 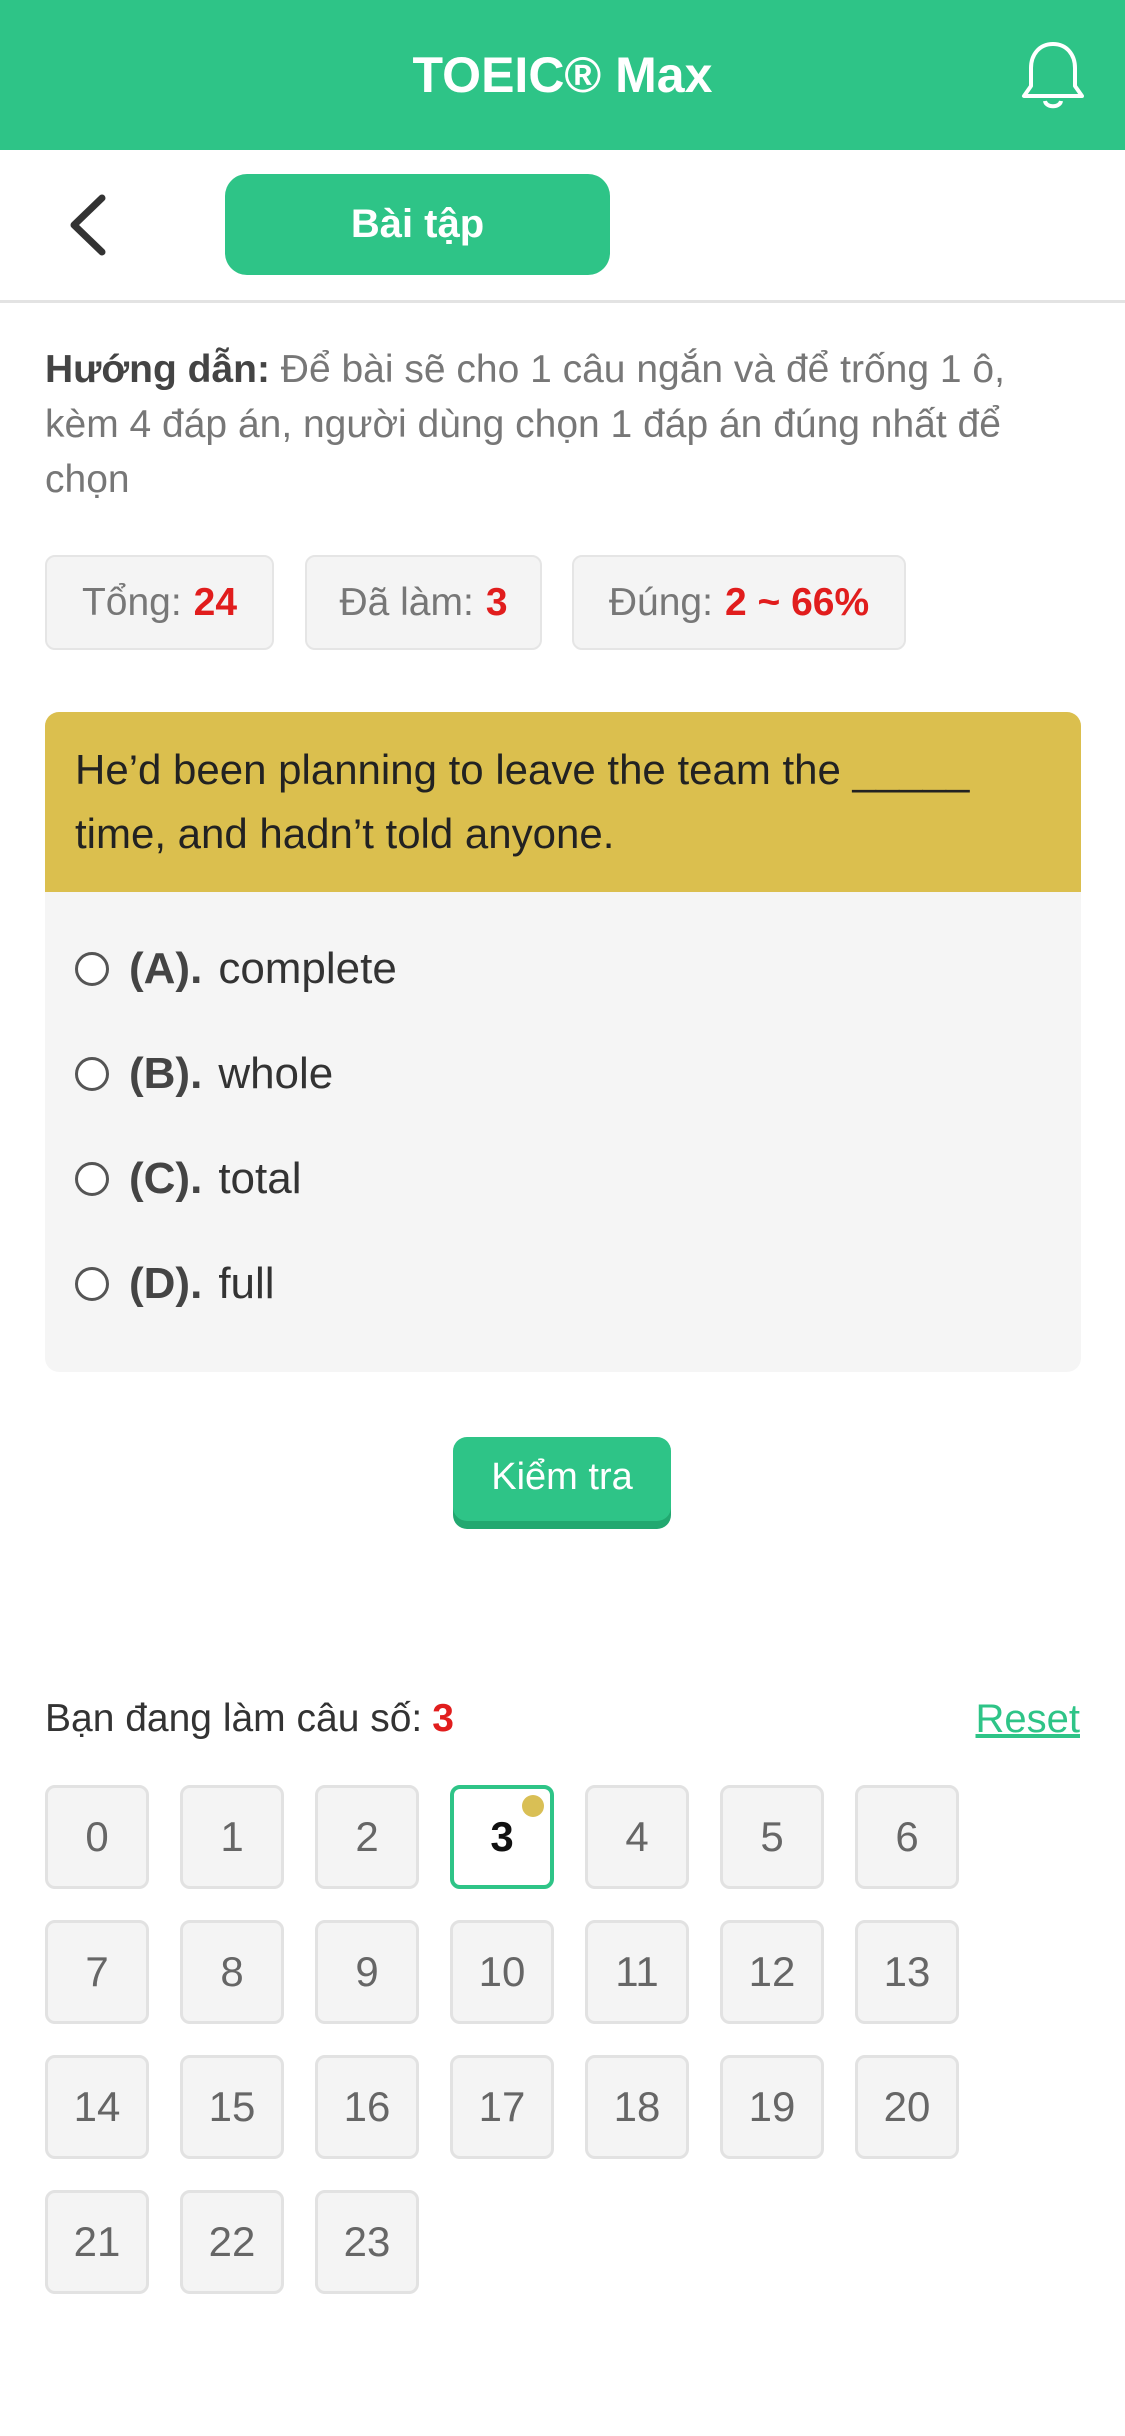 I want to click on option-text: whole, so click(x=276, y=1073).